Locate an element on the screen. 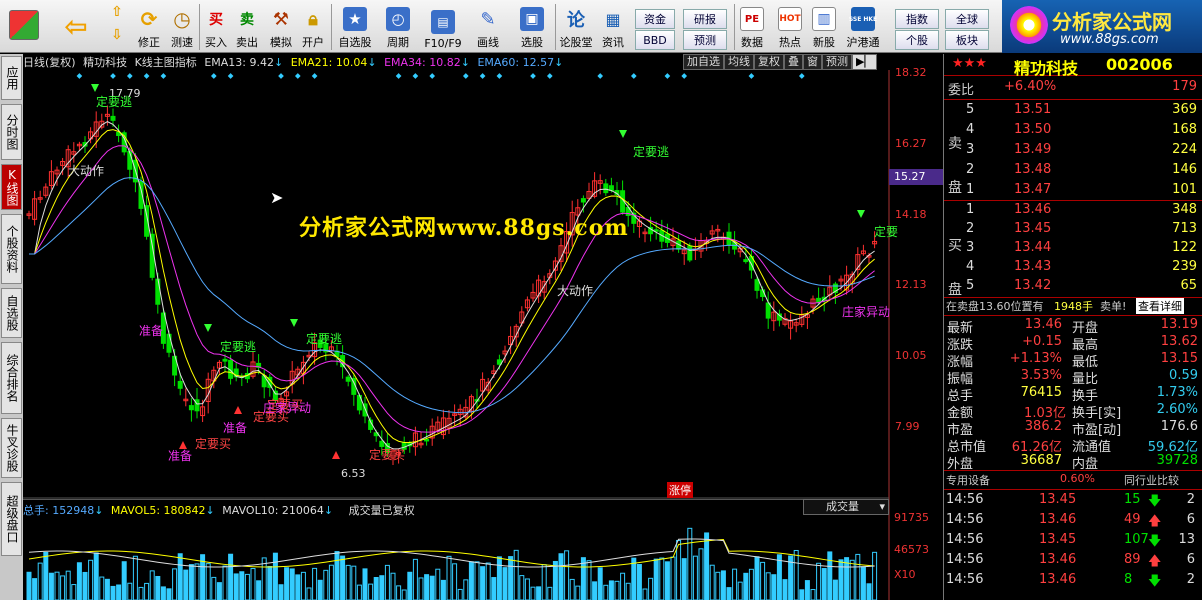 The width and height of the screenshot is (1202, 600). research-button: 研报 is located at coordinates (705, 19).